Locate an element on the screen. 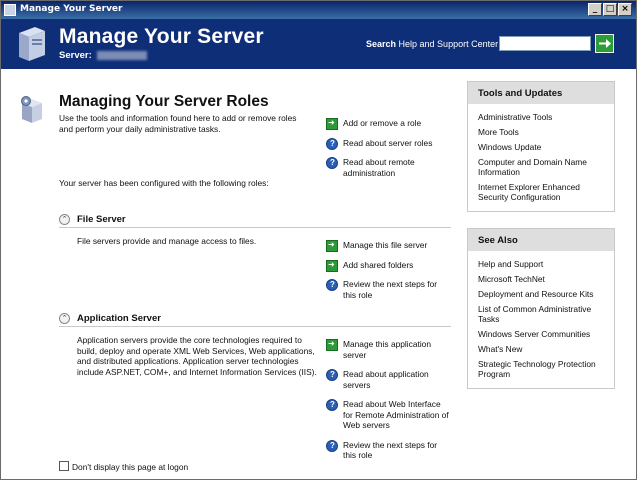  application-server-next-steps-link: Review the next steps for this role is located at coordinates (388, 450).